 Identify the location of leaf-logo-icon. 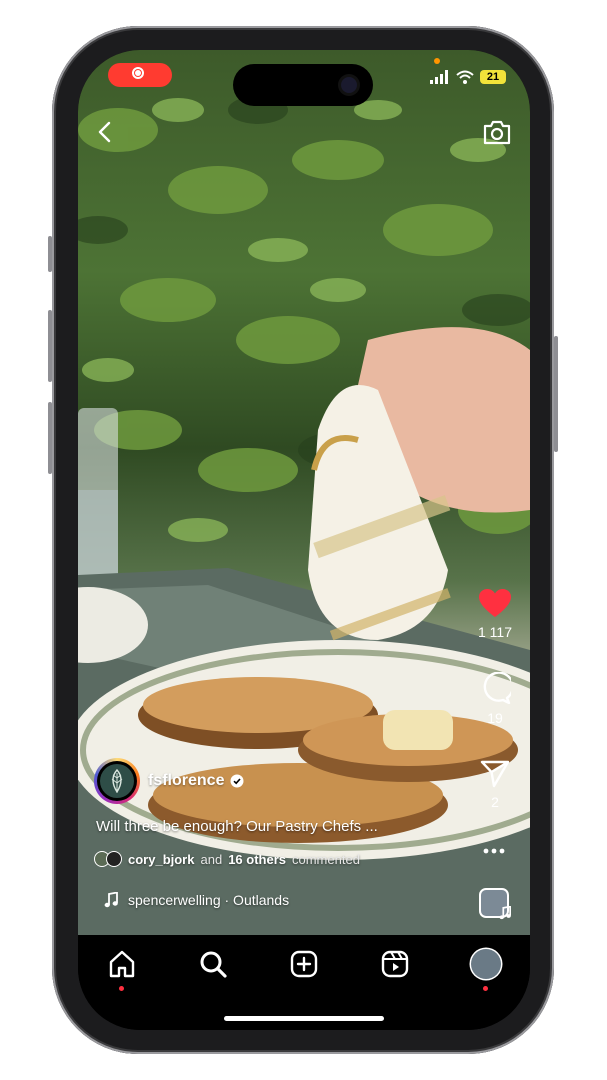
(117, 781).